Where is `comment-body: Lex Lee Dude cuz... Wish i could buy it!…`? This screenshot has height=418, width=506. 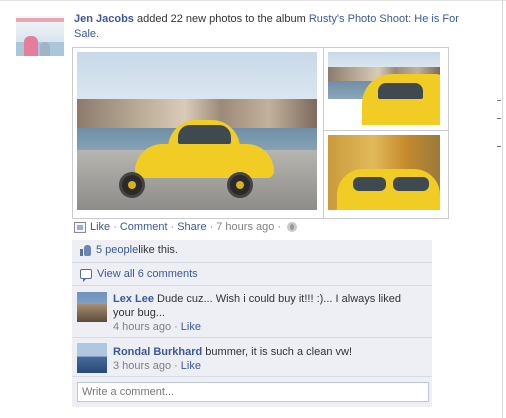
comment-body: Lex Lee Dude cuz... Wish i could buy it!… is located at coordinates (268, 306).